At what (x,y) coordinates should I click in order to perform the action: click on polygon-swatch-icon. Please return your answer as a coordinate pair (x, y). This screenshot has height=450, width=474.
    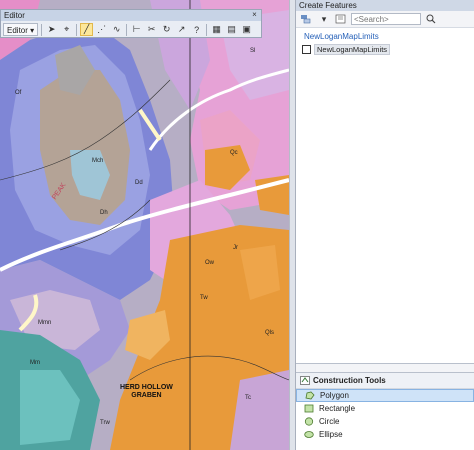
    Looking at the image, I should click on (306, 49).